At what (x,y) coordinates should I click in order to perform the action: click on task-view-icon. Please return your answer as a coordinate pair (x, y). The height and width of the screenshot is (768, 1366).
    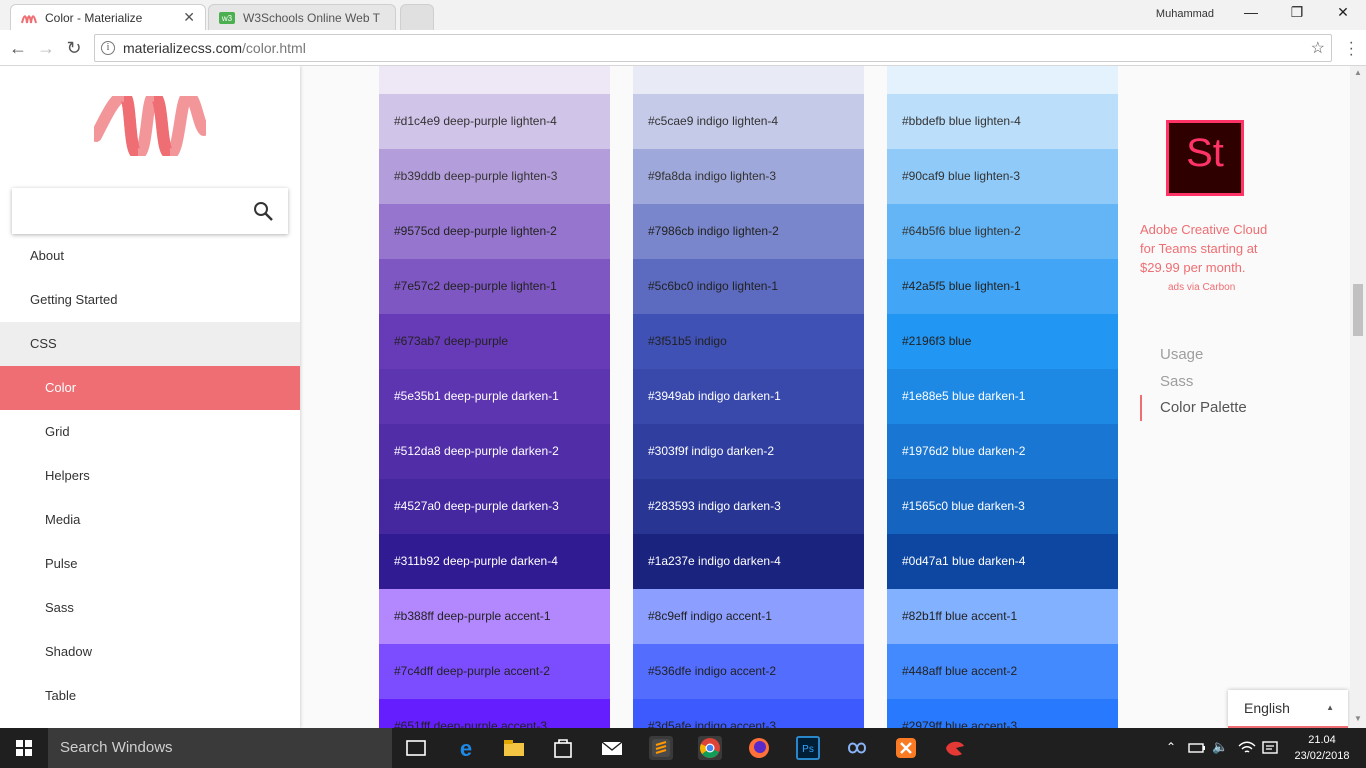
    Looking at the image, I should click on (416, 748).